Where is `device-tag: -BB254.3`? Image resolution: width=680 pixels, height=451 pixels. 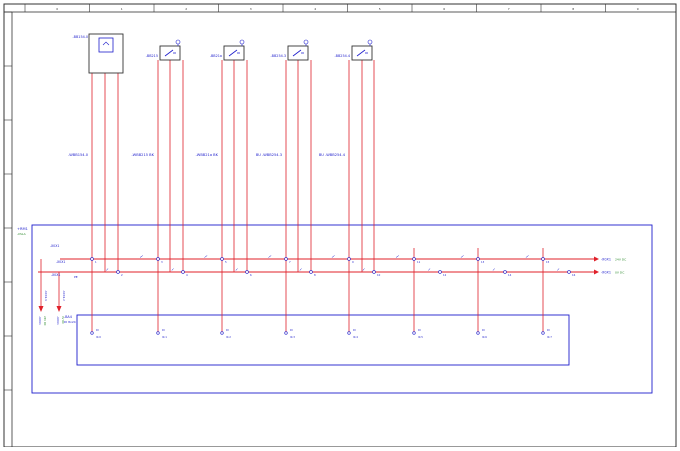 device-tag: -BB254.3 is located at coordinates (278, 56).